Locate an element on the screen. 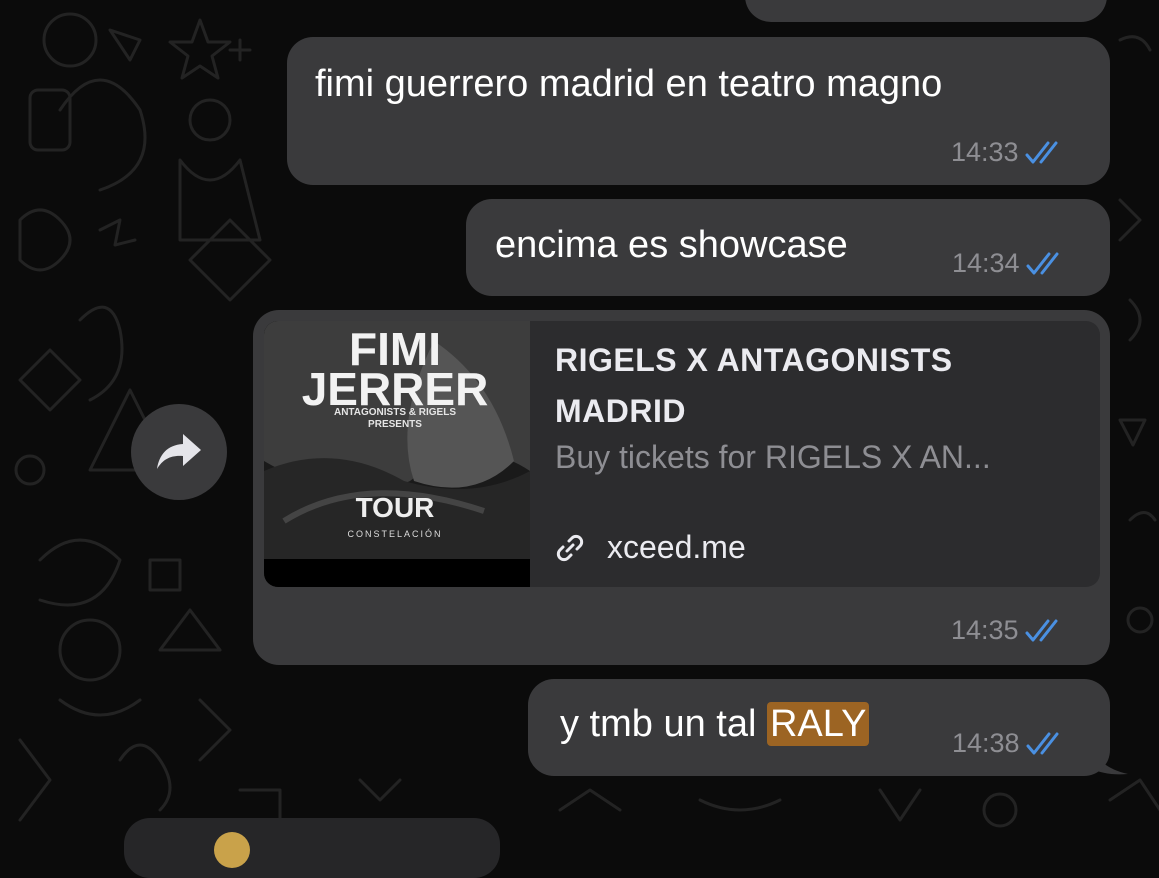  message-time: 14:33 is located at coordinates (985, 152).